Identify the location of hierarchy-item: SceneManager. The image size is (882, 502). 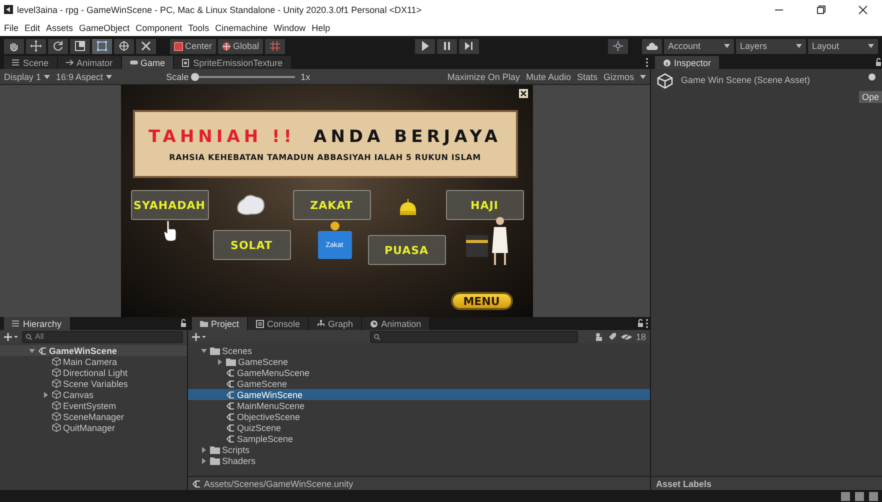
(93, 416).